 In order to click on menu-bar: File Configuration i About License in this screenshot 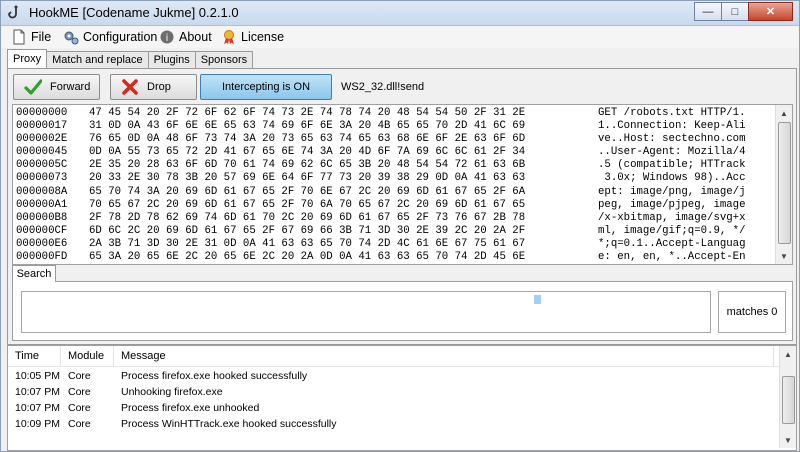, I will do `click(400, 37)`.